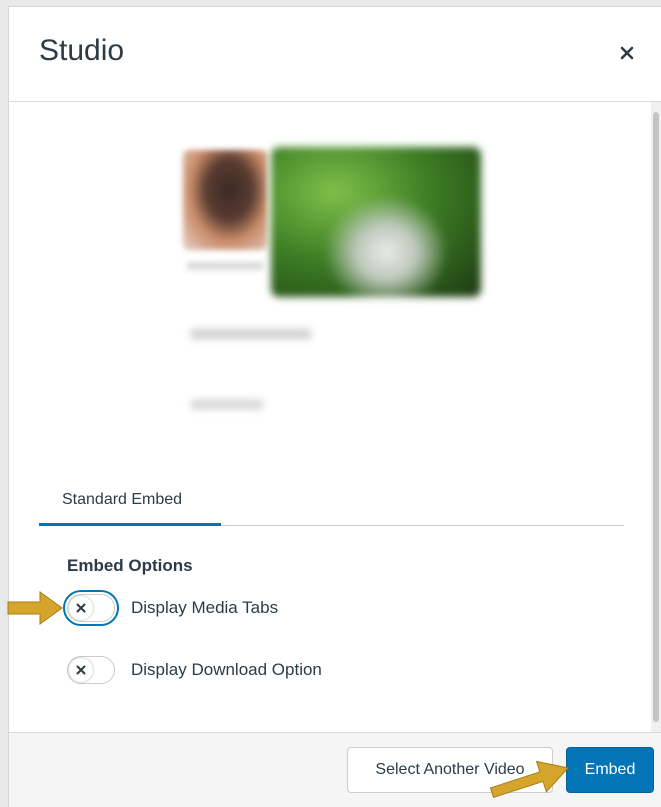 Image resolution: width=661 pixels, height=807 pixels. What do you see at coordinates (82, 50) in the screenshot?
I see `dialog-title: Studio` at bounding box center [82, 50].